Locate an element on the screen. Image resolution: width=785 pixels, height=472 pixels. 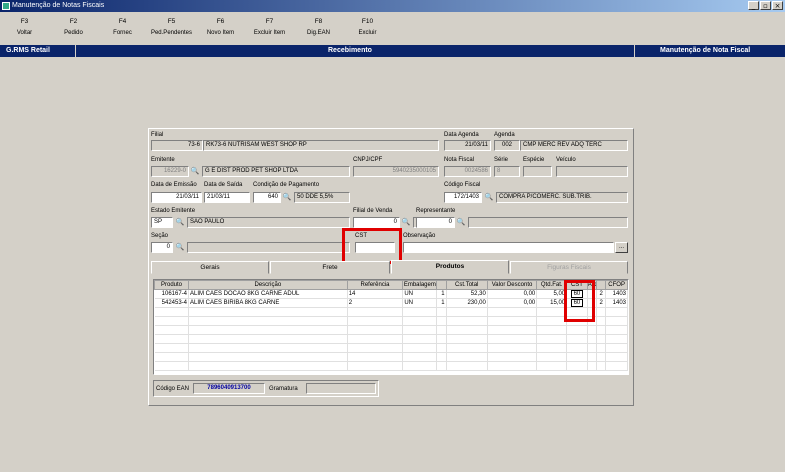
app-icon is located at coordinates (6, 6).